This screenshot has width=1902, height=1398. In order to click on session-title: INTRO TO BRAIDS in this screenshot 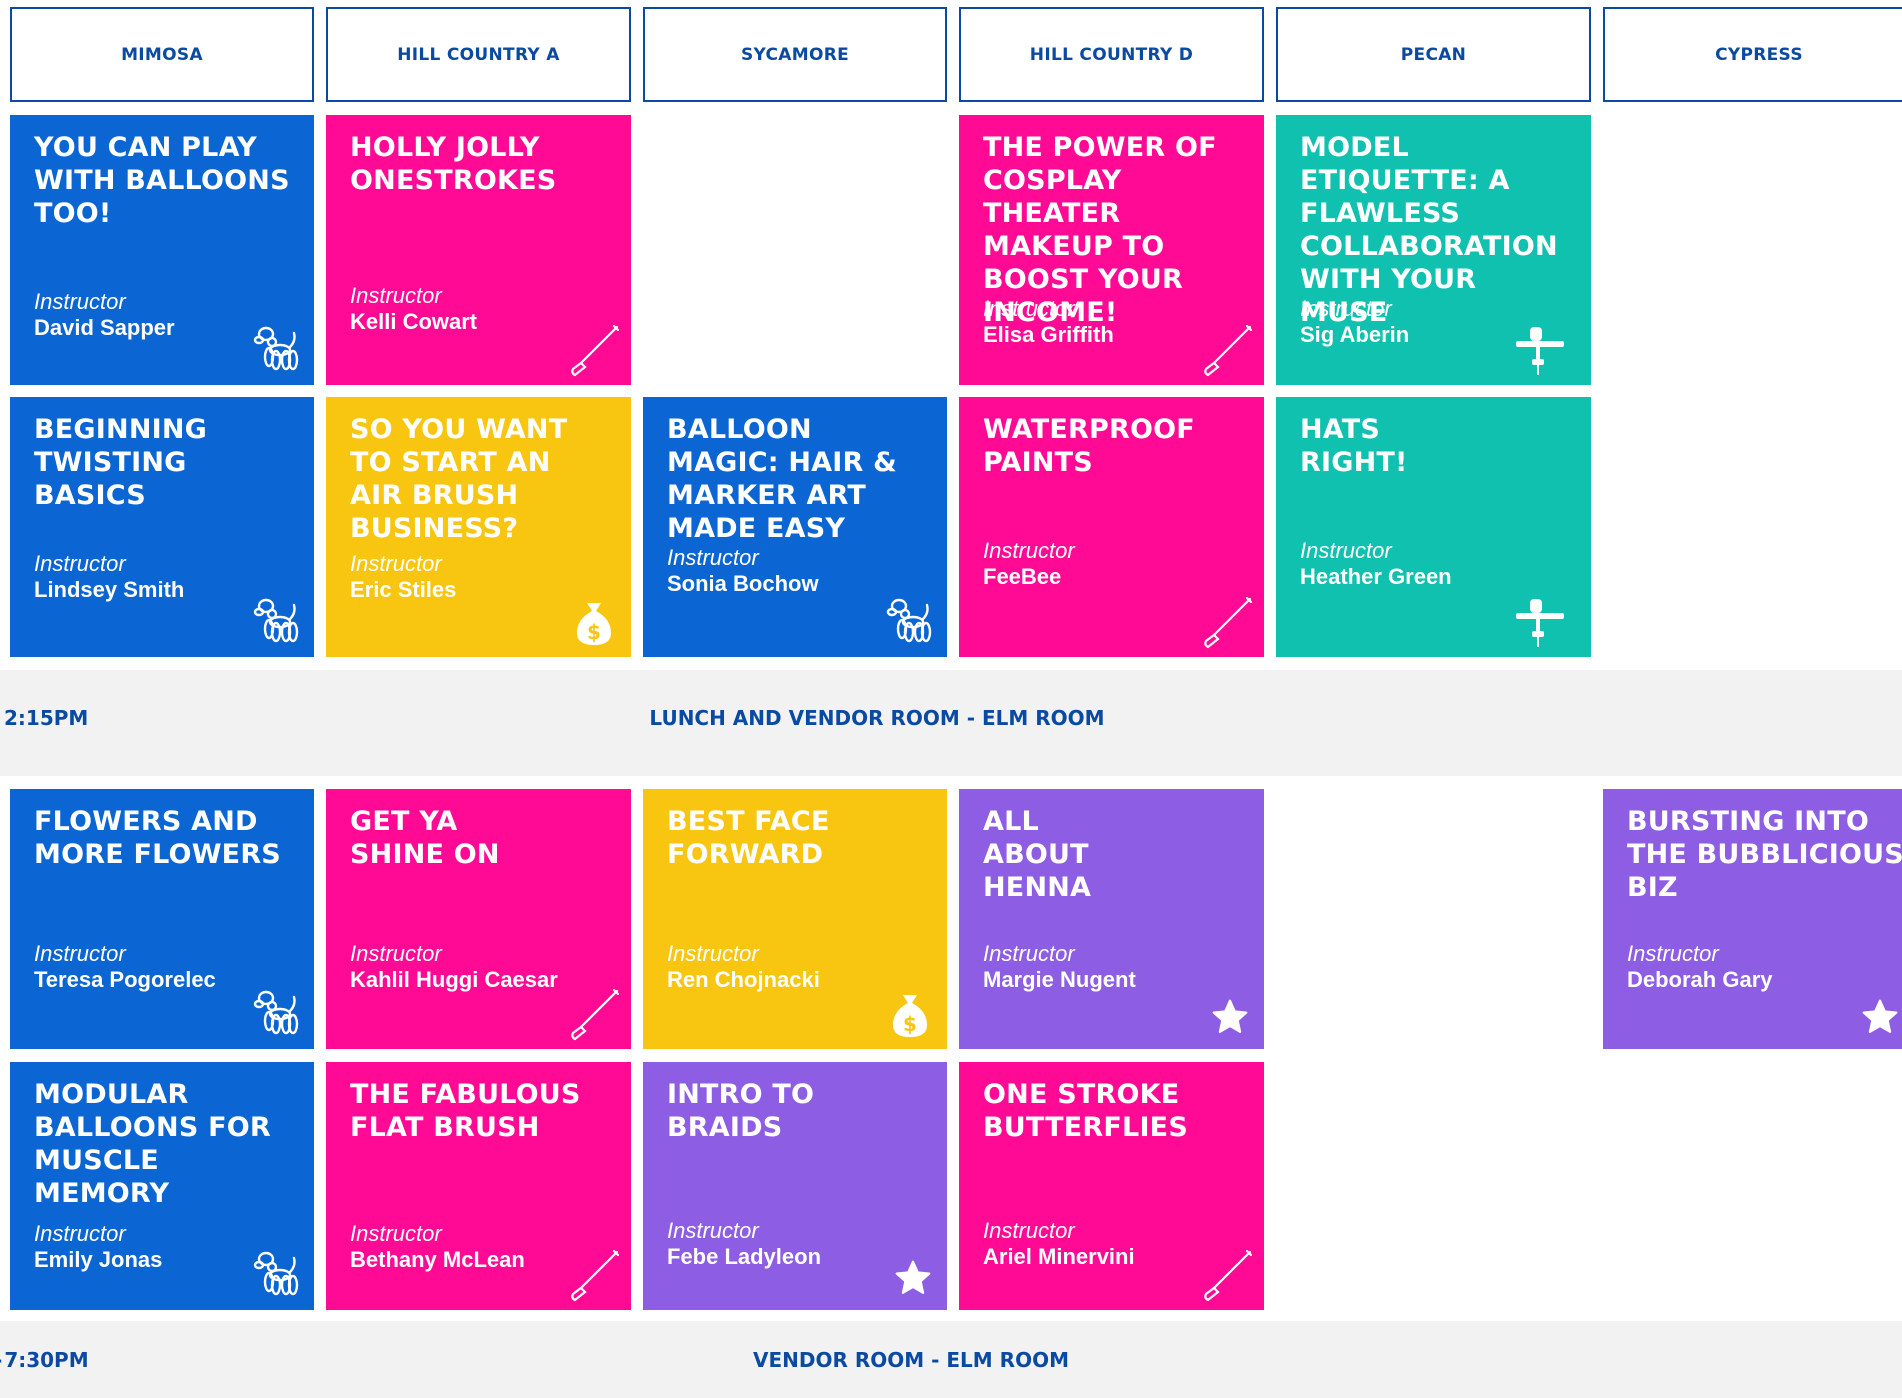, I will do `click(741, 1111)`.